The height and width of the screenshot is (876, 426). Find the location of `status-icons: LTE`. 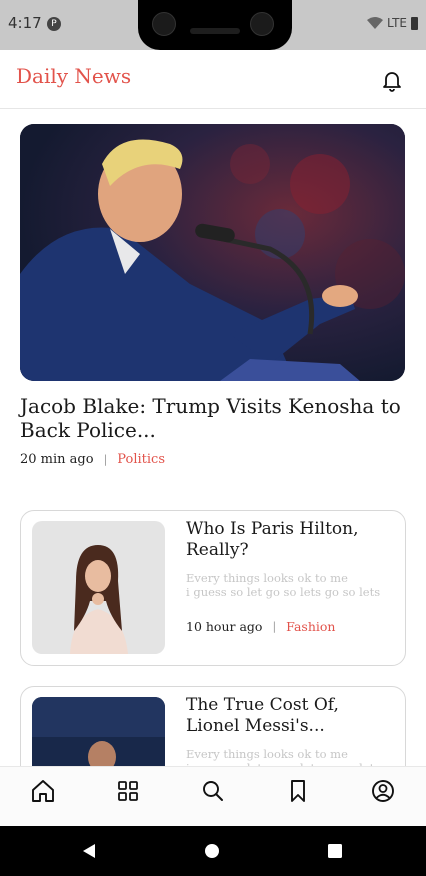

status-icons: LTE is located at coordinates (392, 23).